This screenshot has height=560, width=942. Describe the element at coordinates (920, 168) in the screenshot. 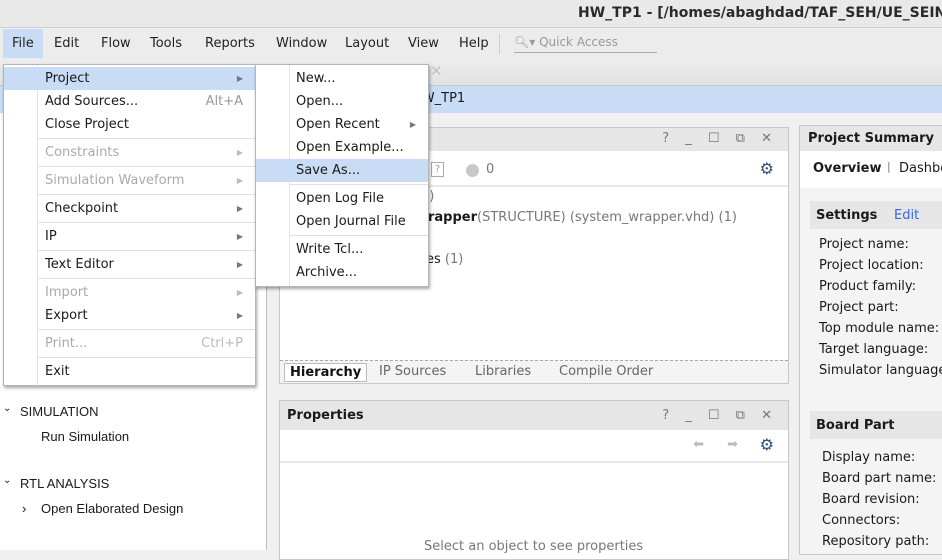

I see `tab-dashboard: Dashbo` at that location.